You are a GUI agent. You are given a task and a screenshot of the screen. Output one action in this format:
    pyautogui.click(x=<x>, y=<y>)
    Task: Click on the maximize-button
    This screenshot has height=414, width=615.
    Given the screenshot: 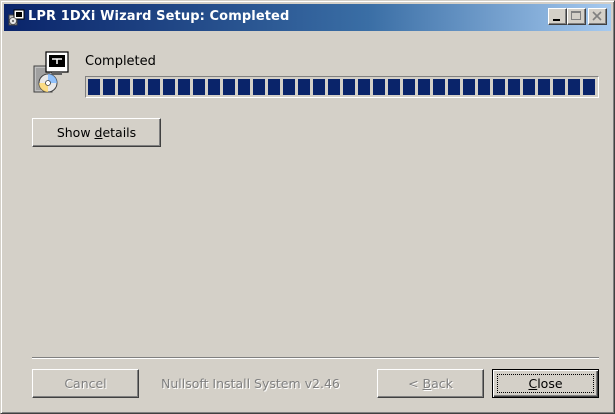 What is the action you would take?
    pyautogui.click(x=576, y=16)
    